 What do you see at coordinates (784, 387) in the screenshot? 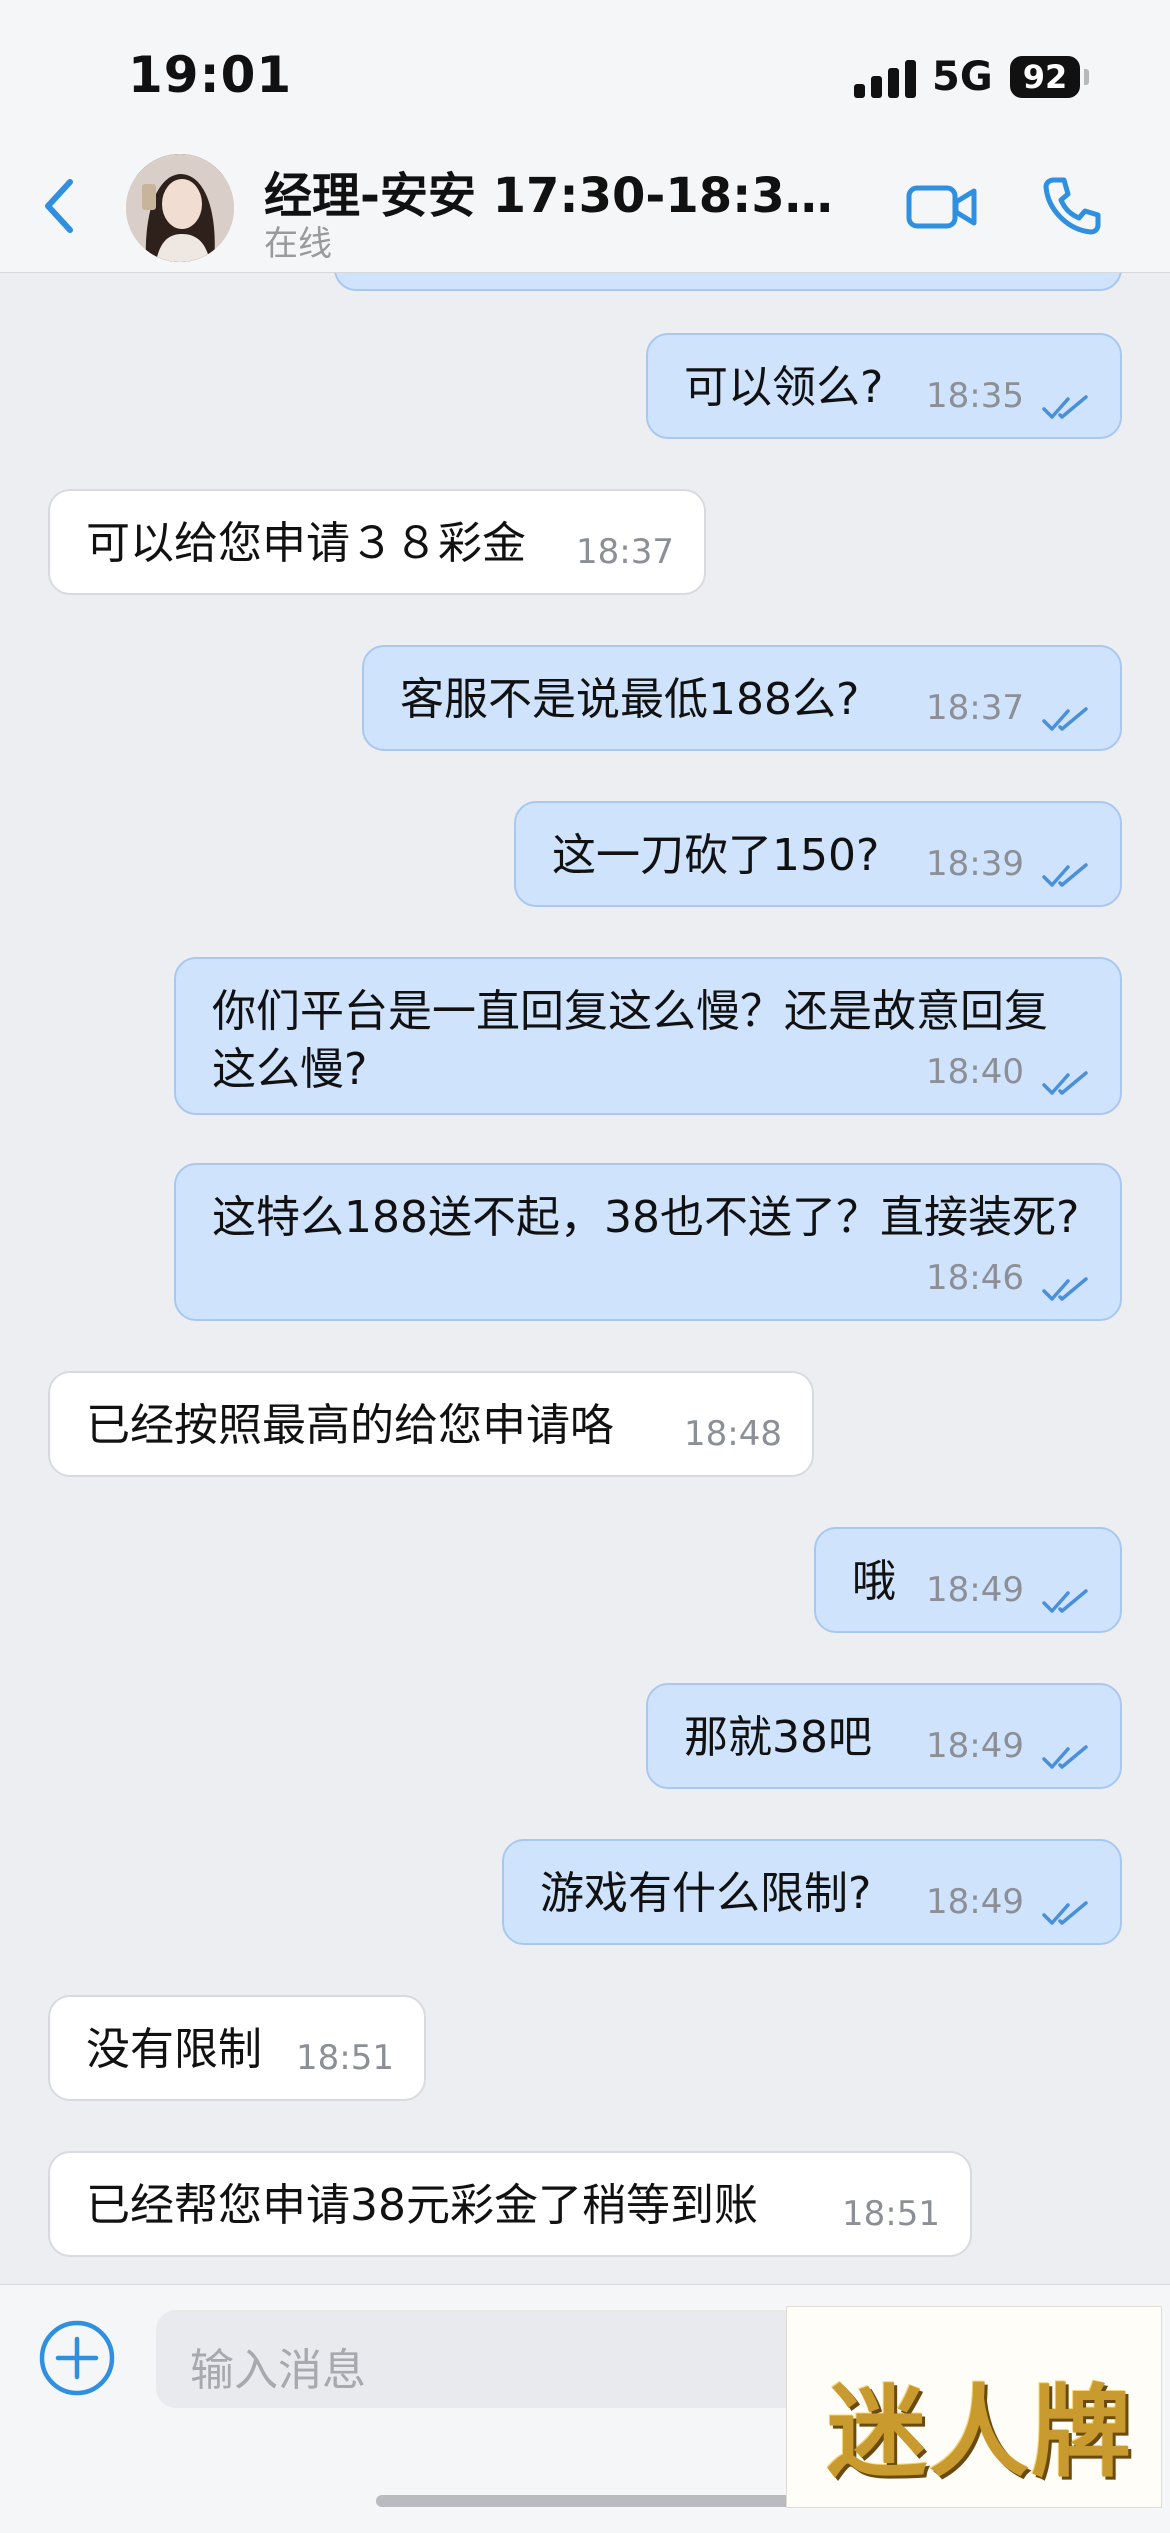
I see `message-text: 可以领么?` at bounding box center [784, 387].